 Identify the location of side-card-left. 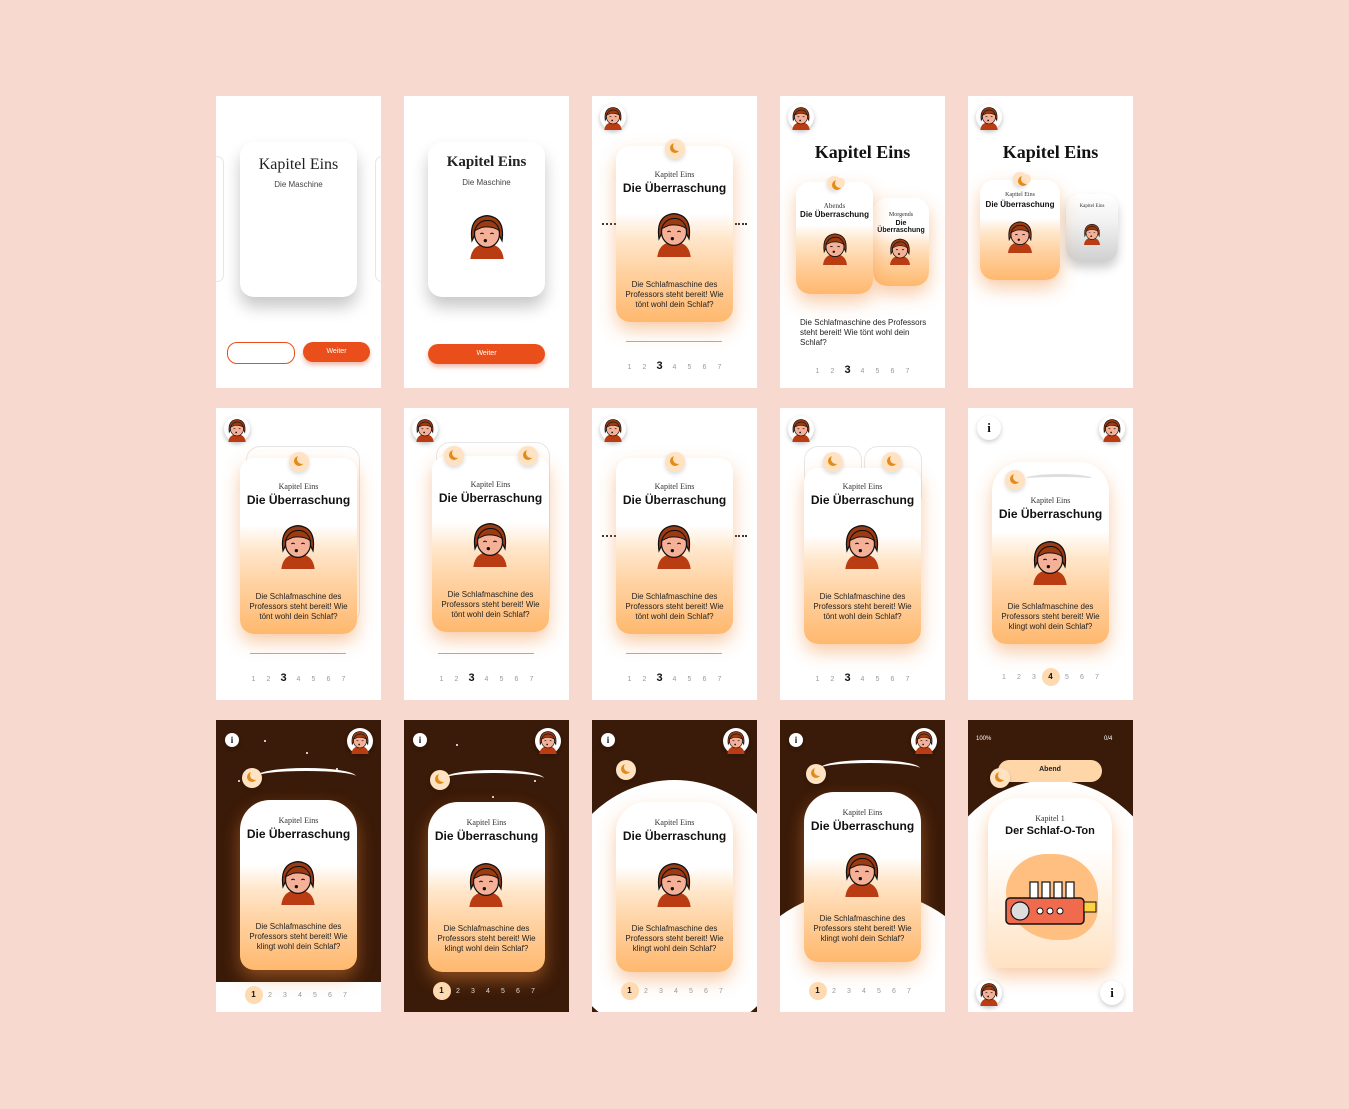
(220, 219).